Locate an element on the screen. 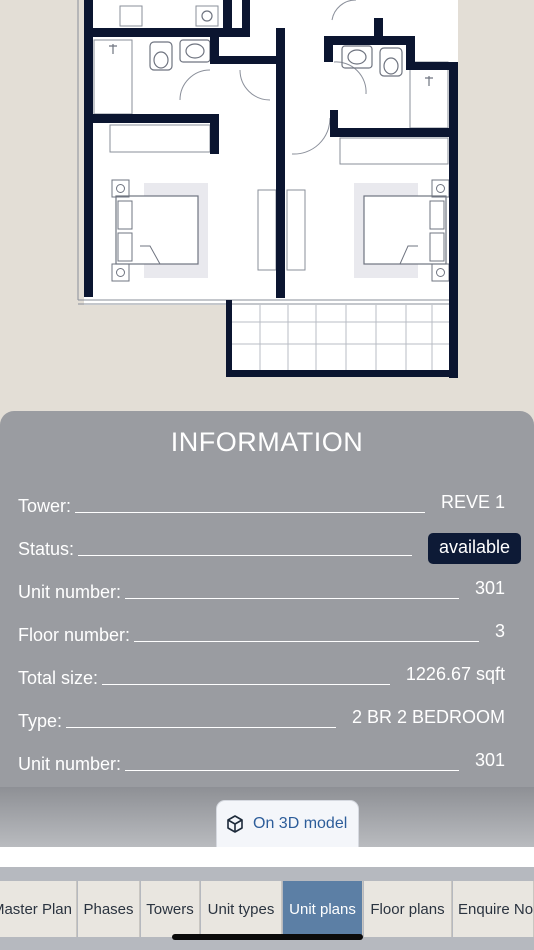  tab-unit-types: Unit types is located at coordinates (241, 909).